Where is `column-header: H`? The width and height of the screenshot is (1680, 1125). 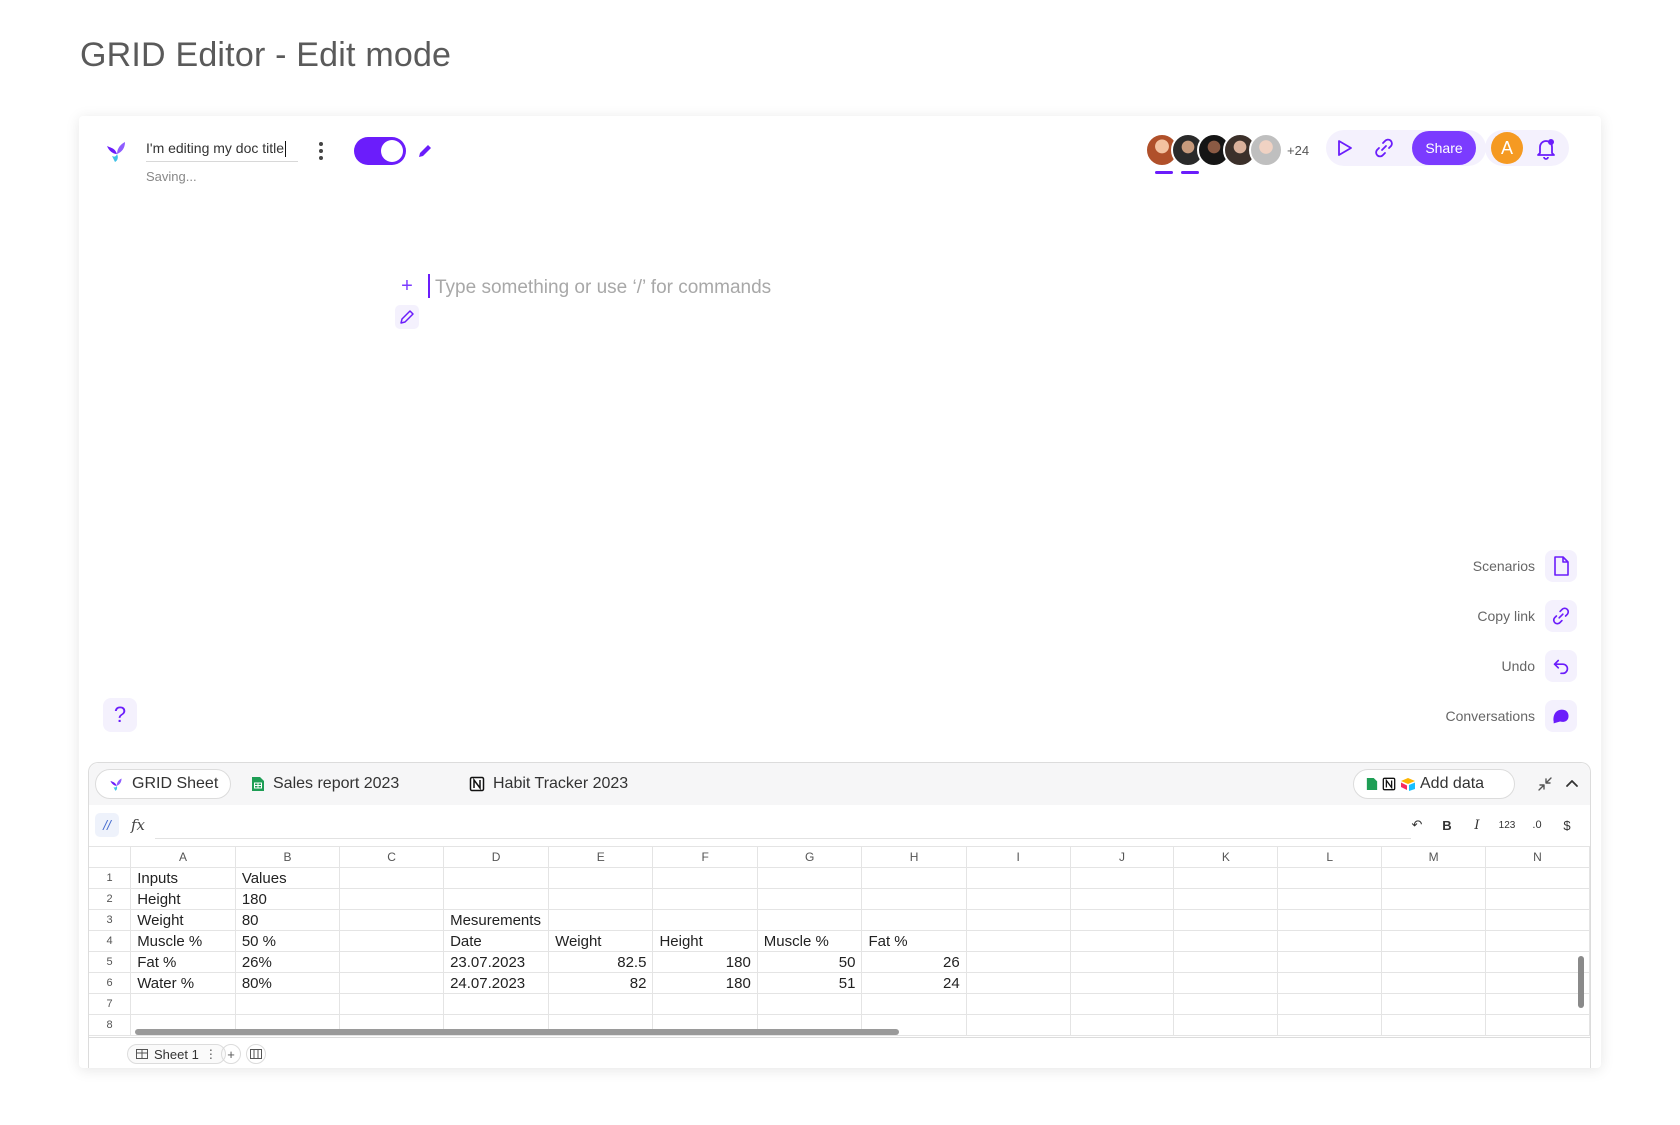 column-header: H is located at coordinates (914, 857).